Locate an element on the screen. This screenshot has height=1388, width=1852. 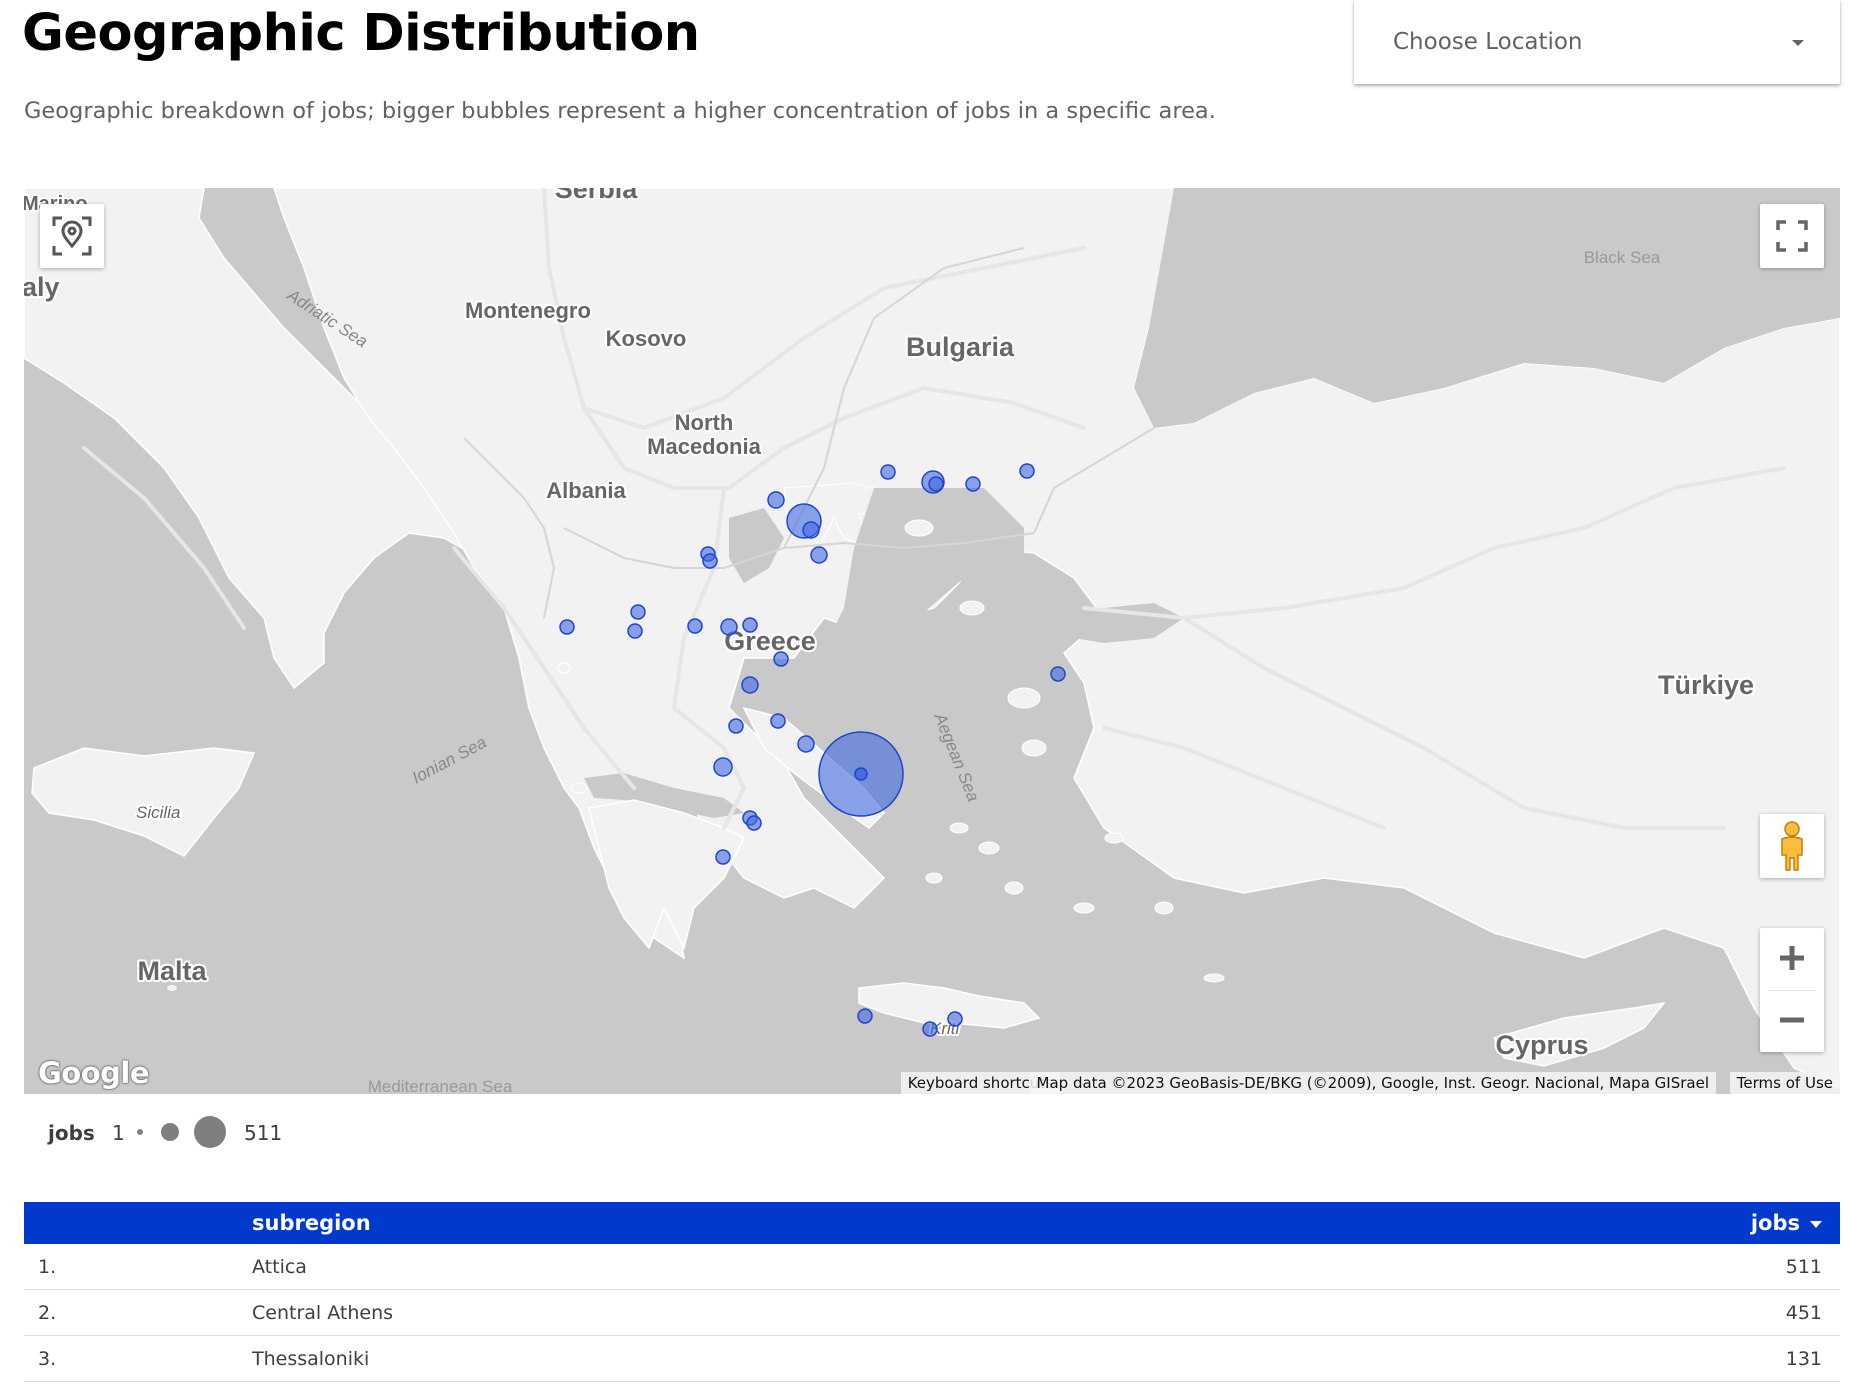
land-sicily is located at coordinates (143, 802).